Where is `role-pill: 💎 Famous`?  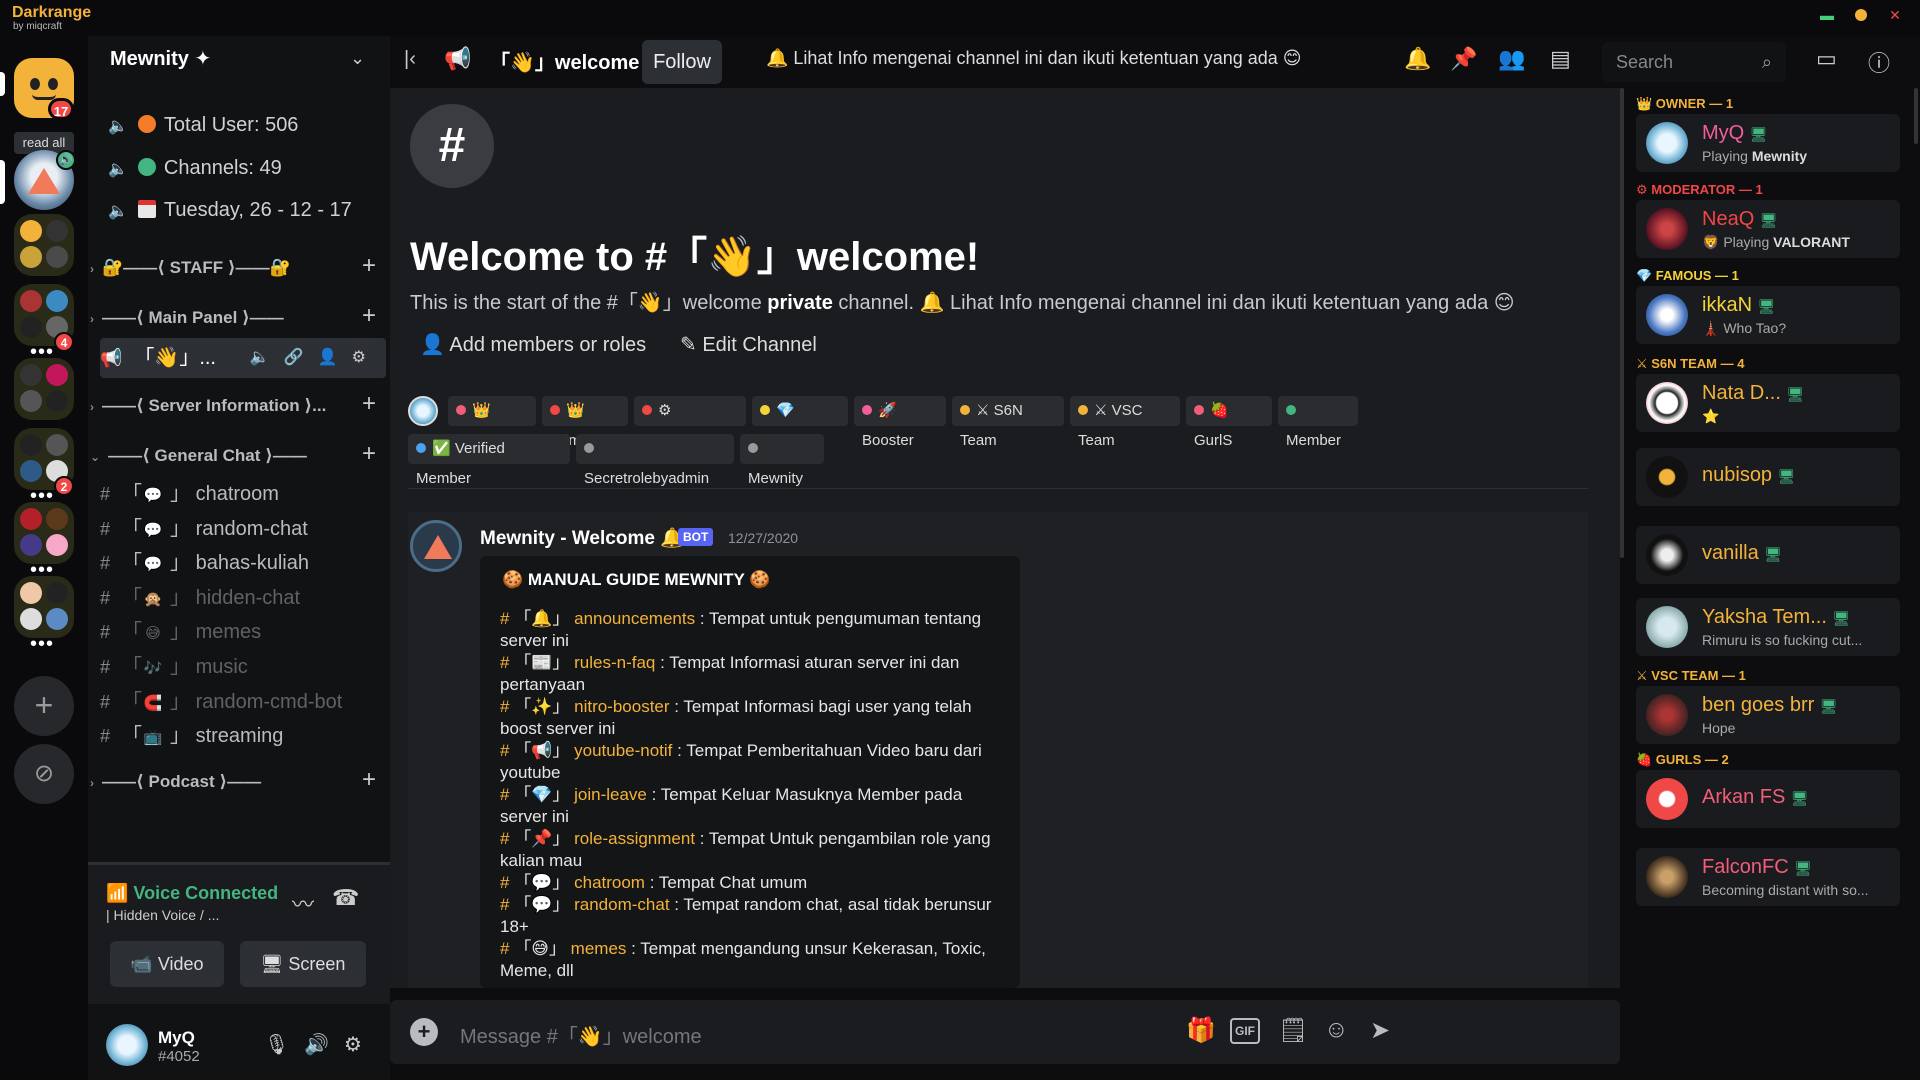 role-pill: 💎 Famous is located at coordinates (800, 422).